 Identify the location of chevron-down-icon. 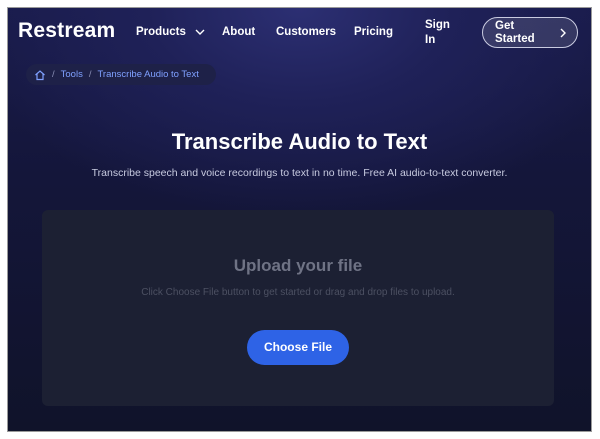
(200, 32).